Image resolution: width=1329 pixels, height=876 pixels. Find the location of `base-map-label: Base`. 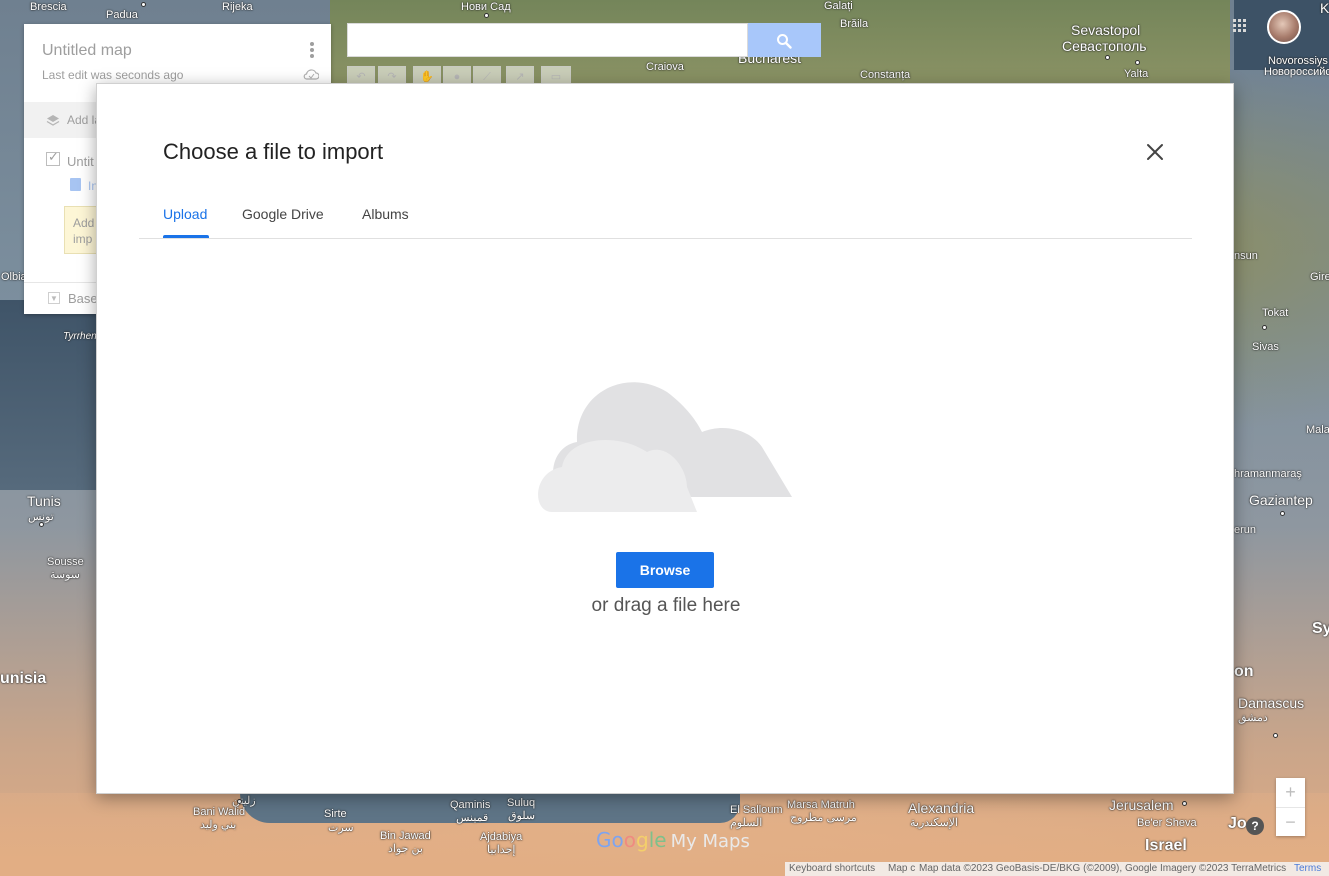

base-map-label: Base is located at coordinates (83, 298).